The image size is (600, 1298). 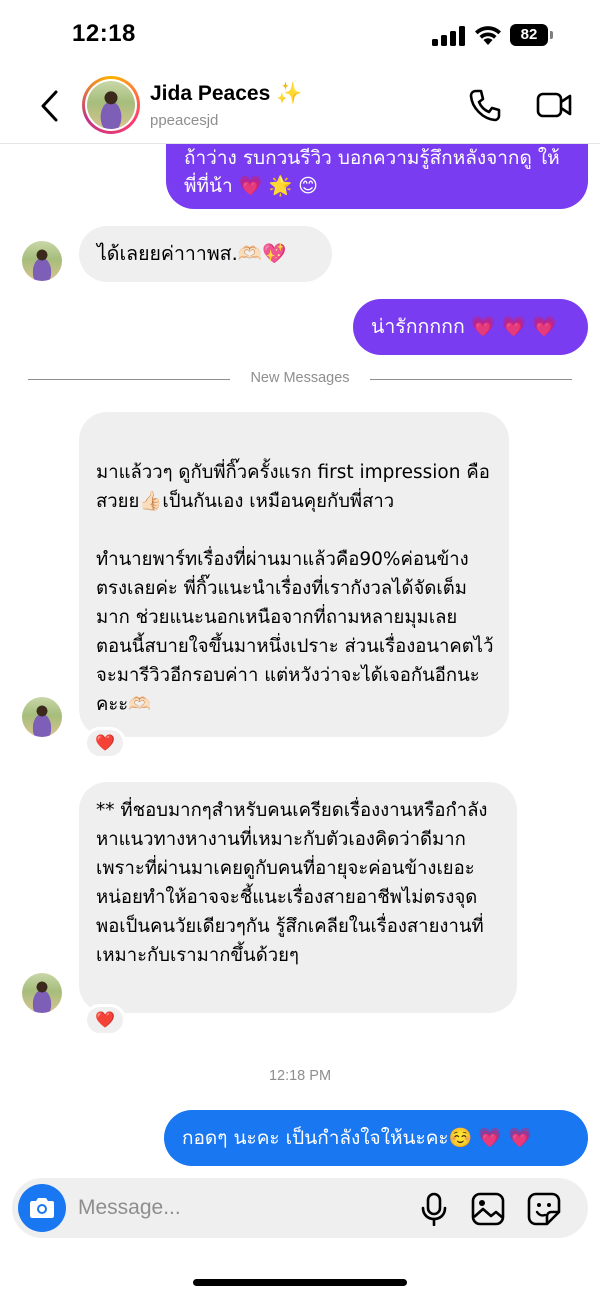 What do you see at coordinates (226, 94) in the screenshot?
I see `contact-name: Jida Peaces ✨` at bounding box center [226, 94].